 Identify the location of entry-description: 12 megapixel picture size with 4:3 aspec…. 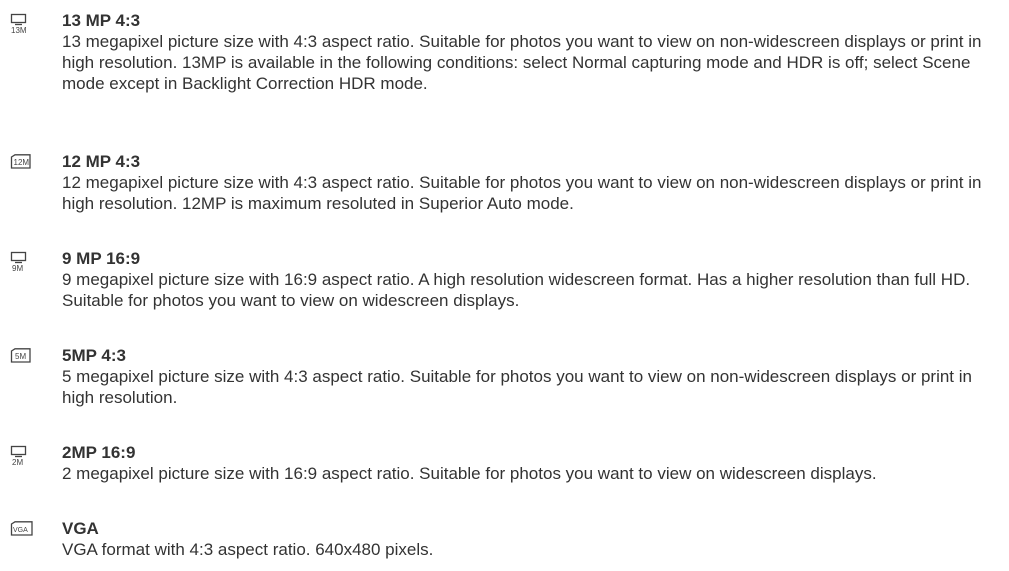
(522, 193).